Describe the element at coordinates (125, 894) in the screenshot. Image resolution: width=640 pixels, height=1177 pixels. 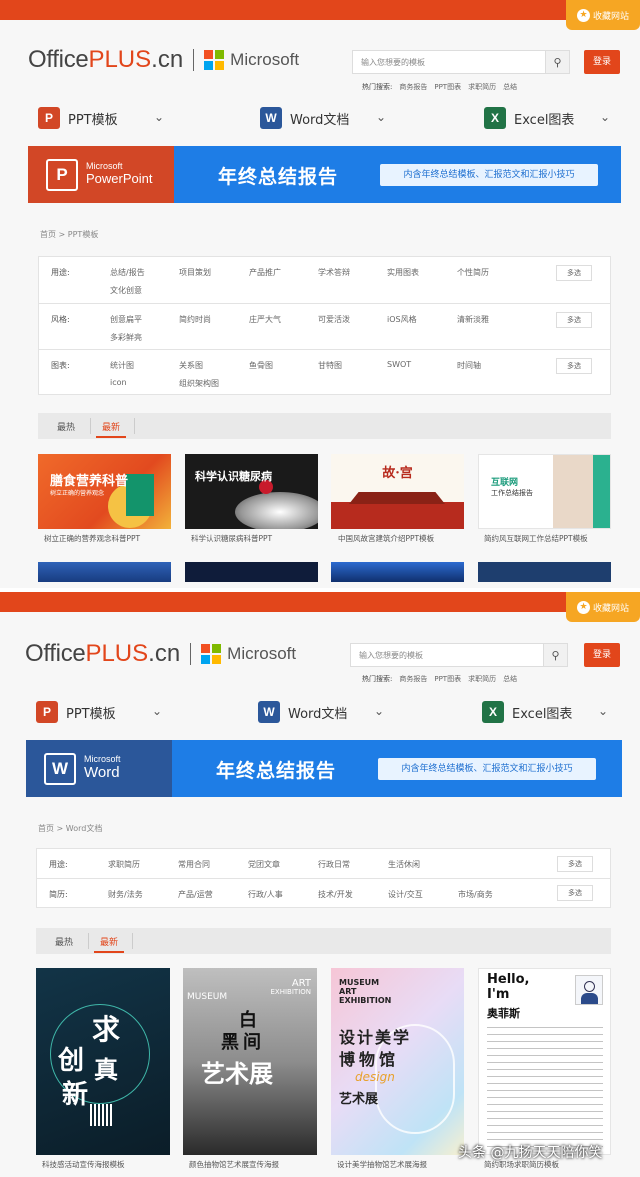
I see `filter-option: 财务/法务` at that location.